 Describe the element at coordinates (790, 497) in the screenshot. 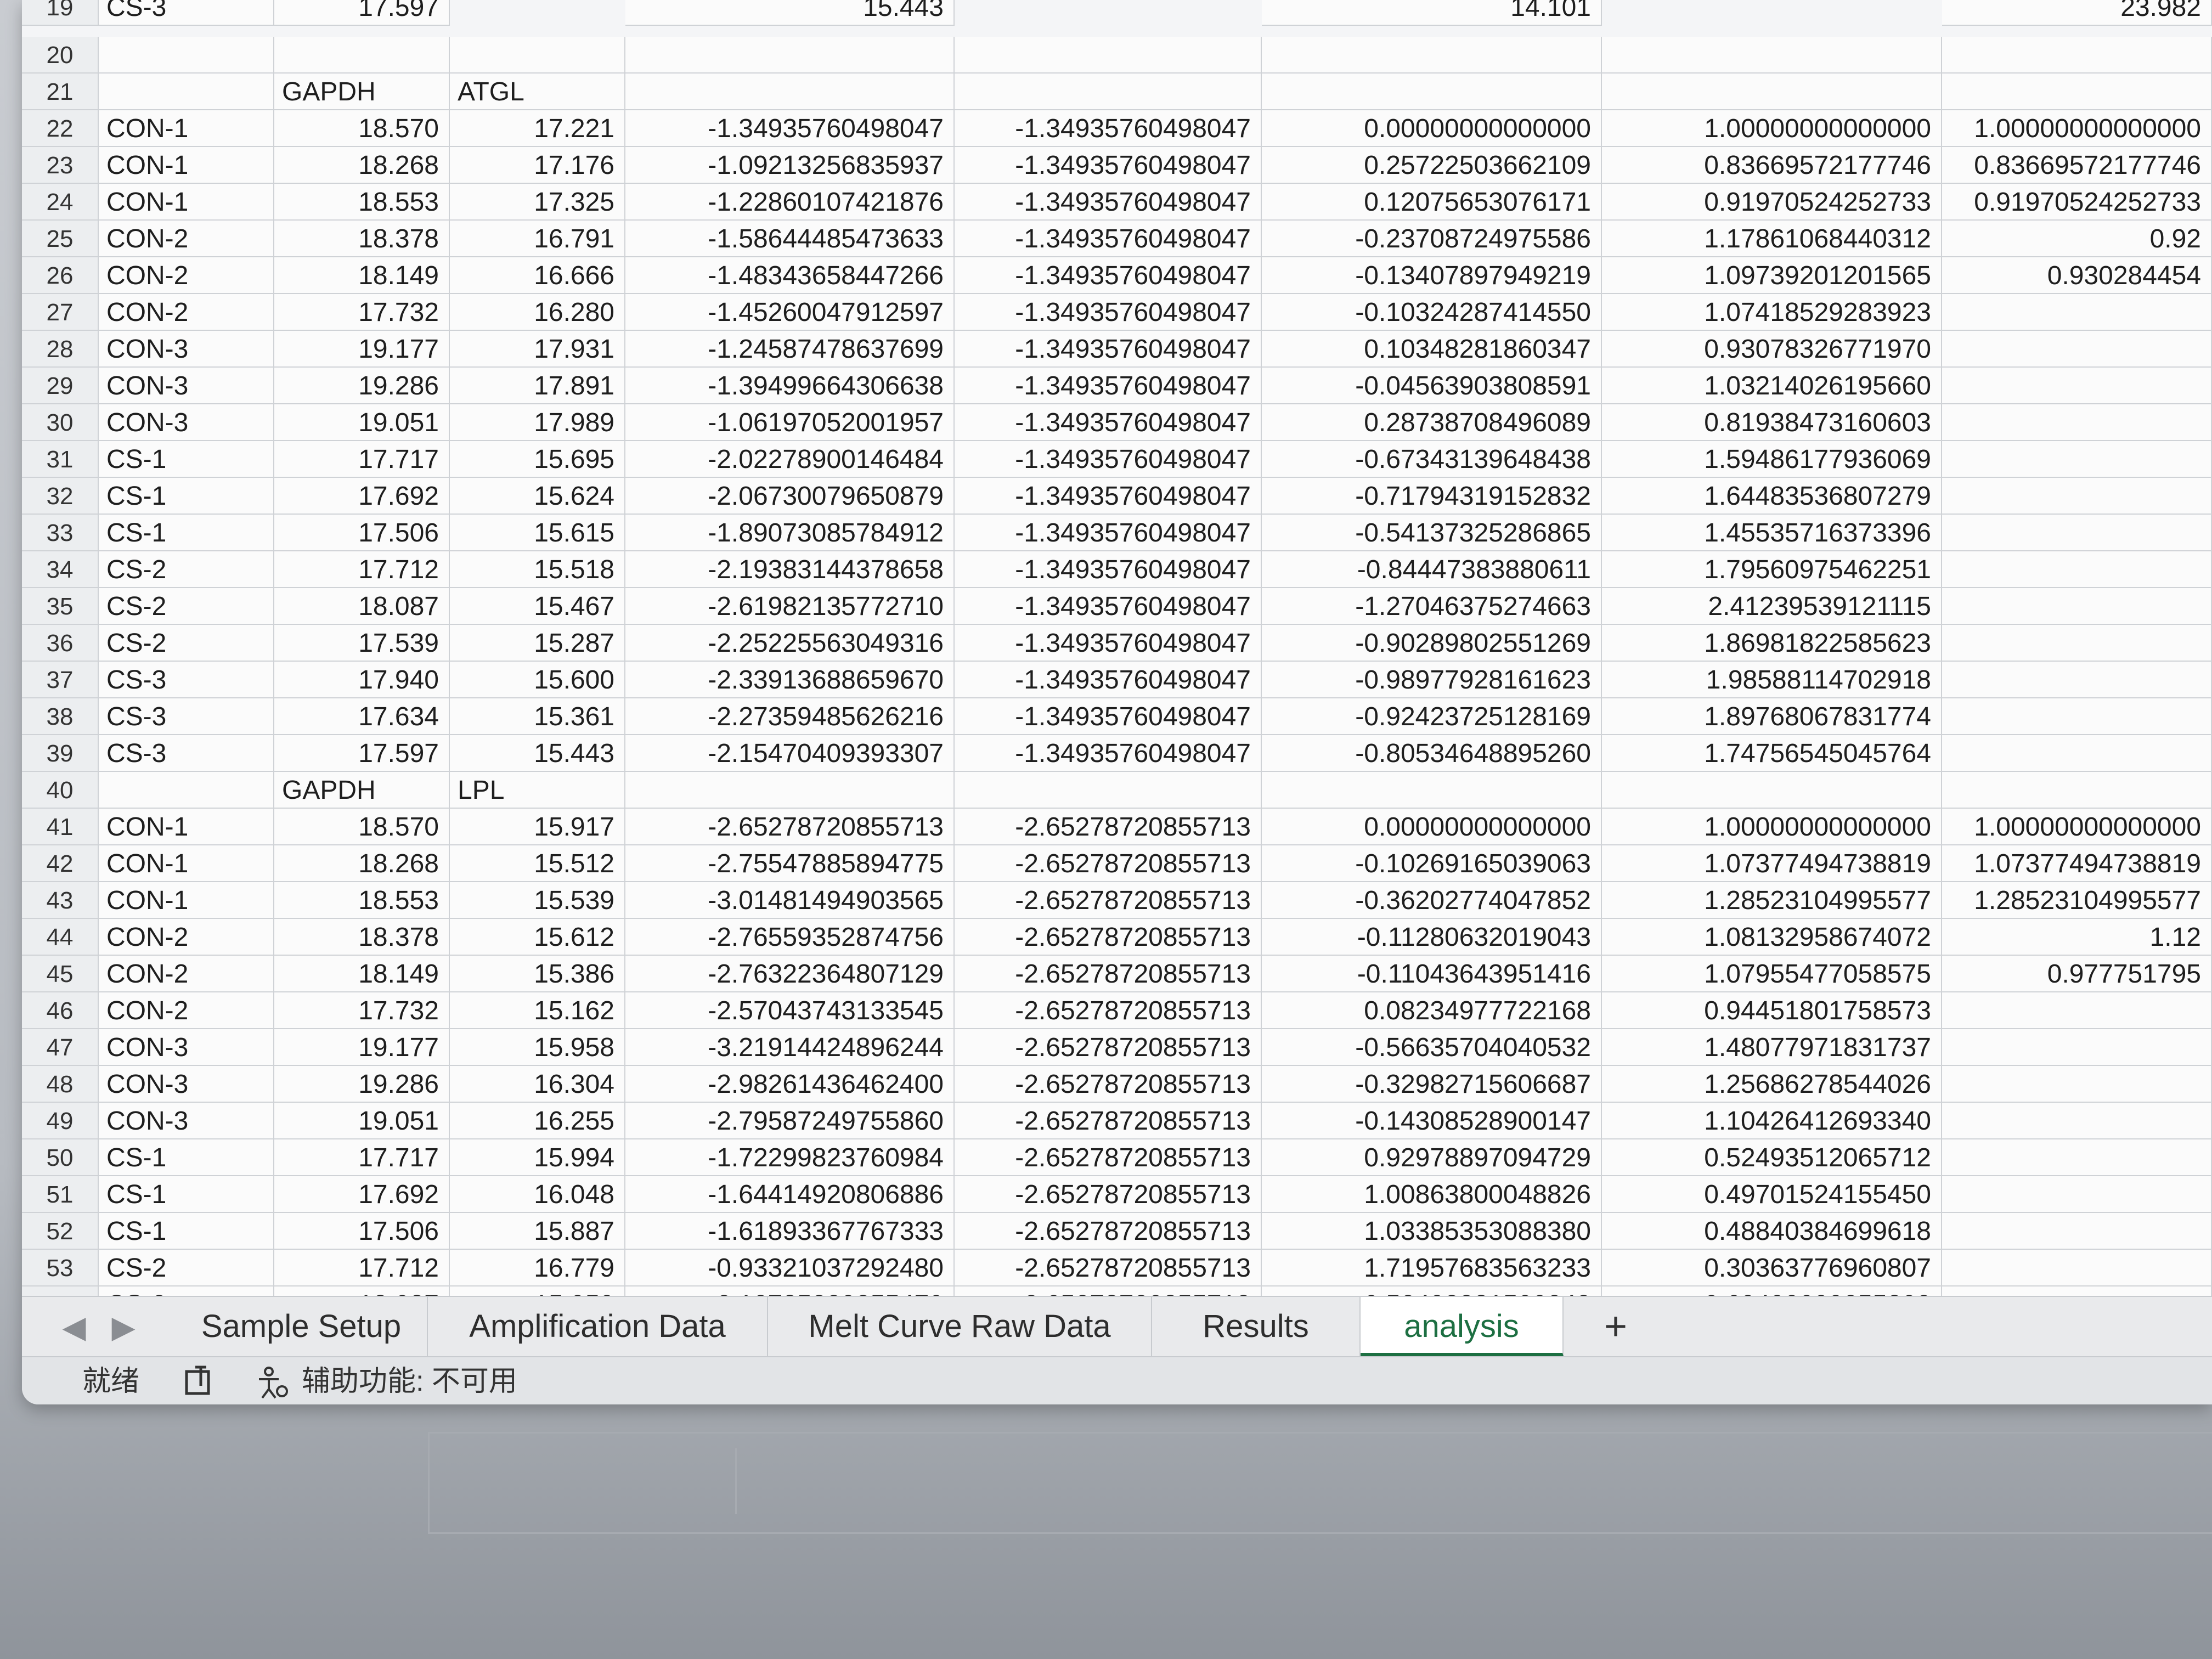

I see `delta-ct-cell: -2.06730079650879` at that location.